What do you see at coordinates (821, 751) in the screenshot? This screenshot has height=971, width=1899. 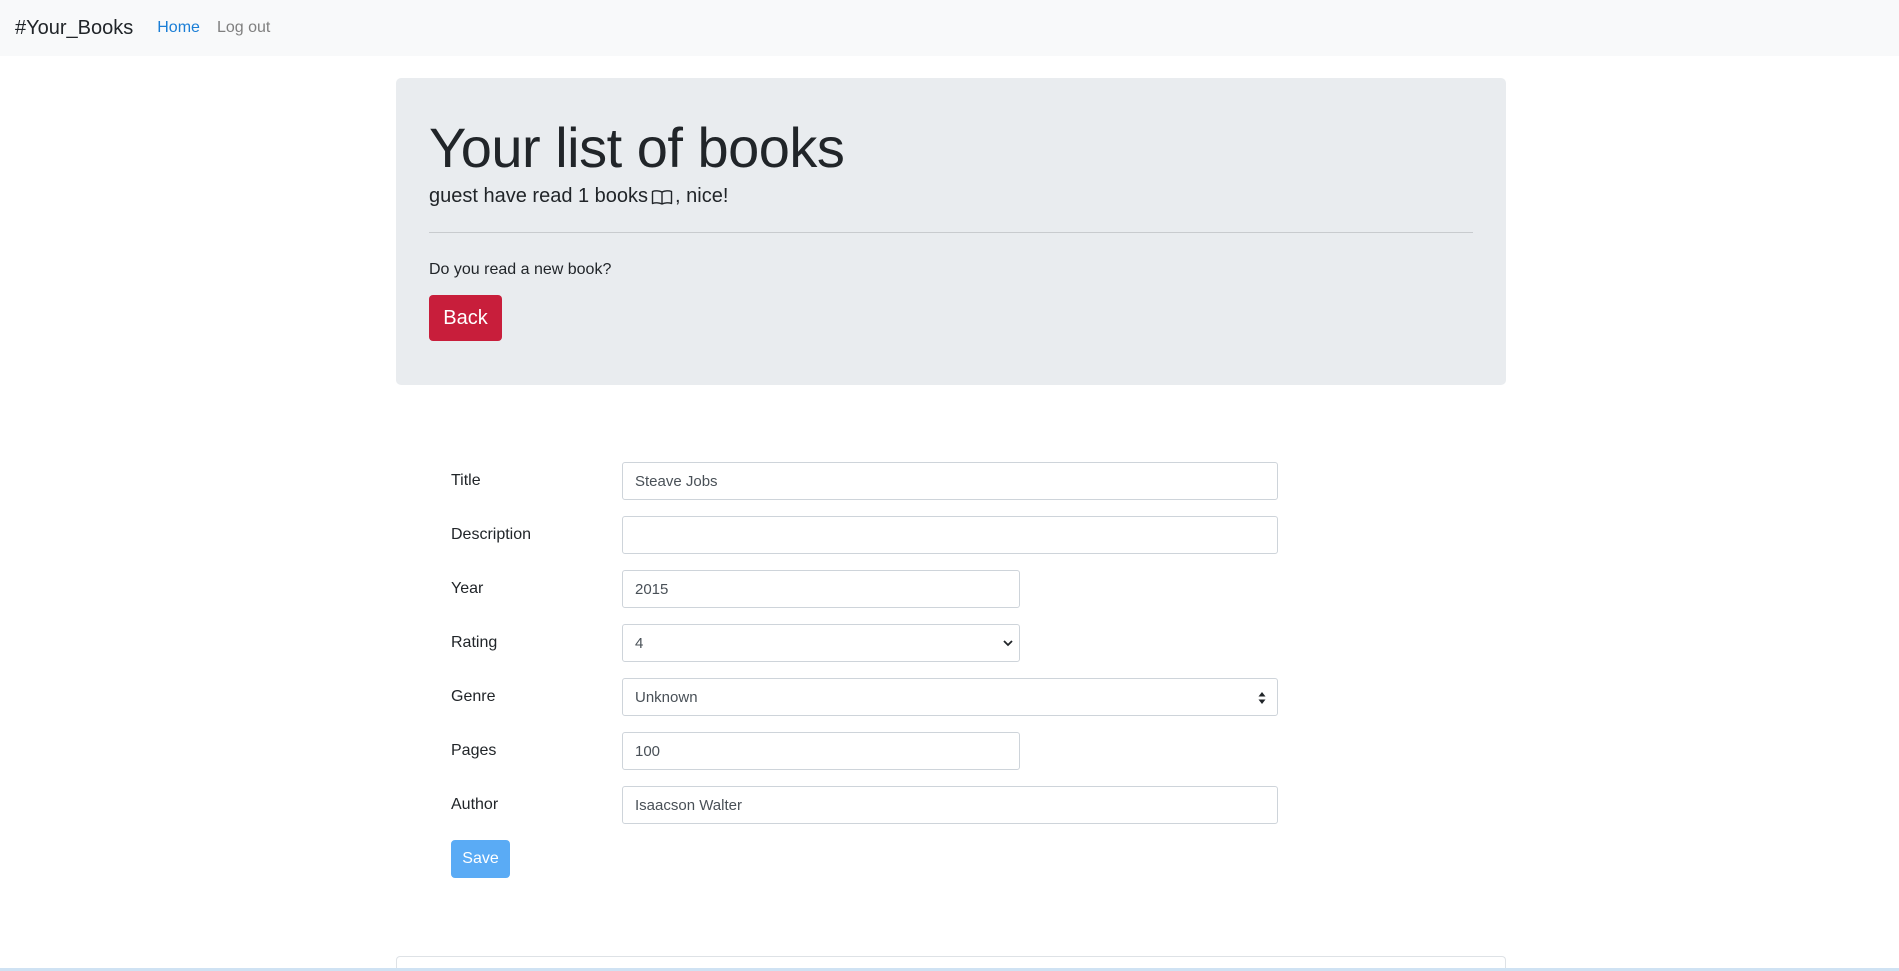 I see `pages-input: 100` at bounding box center [821, 751].